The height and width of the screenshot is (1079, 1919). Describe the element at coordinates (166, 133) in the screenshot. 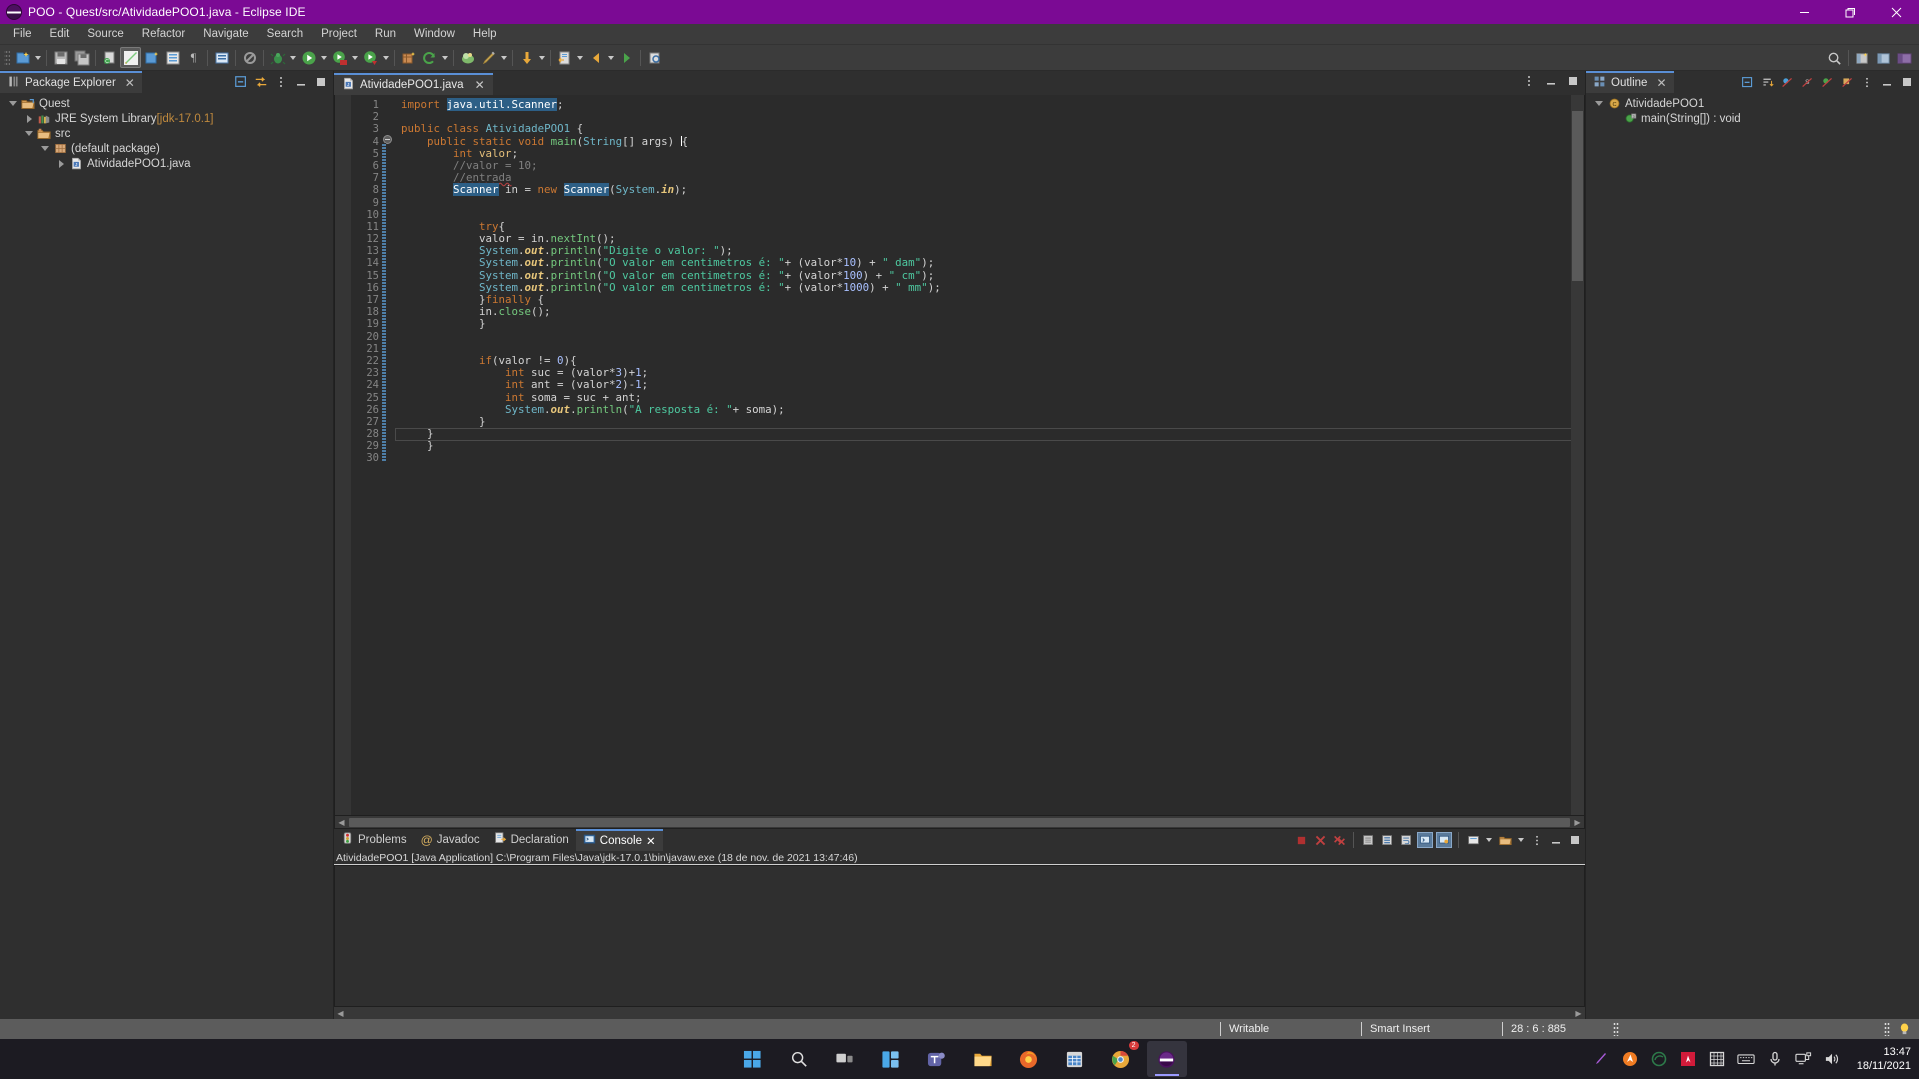

I see `tree-item-src: src` at that location.